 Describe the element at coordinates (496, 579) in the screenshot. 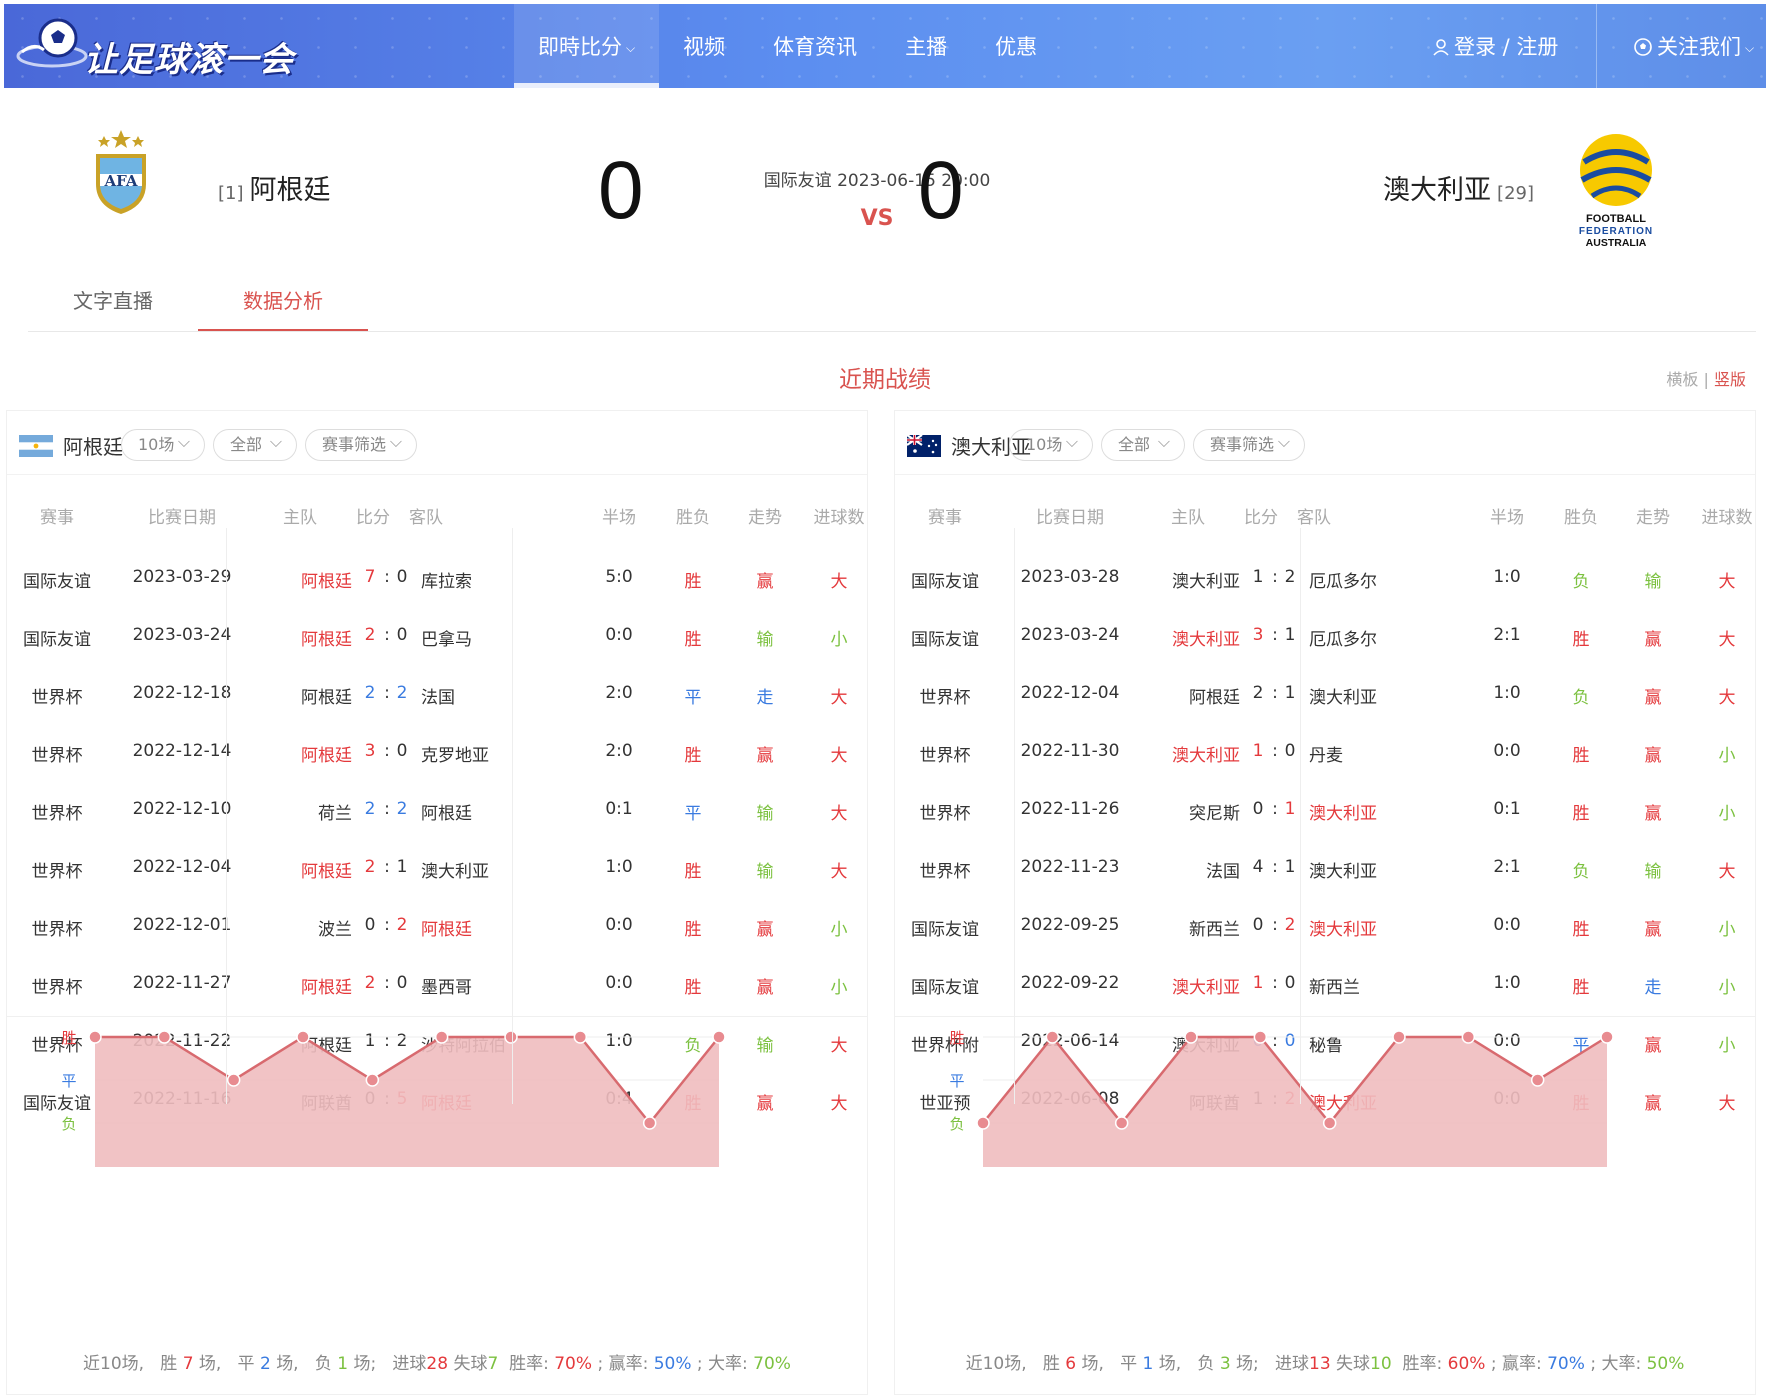

I see `away-team-cell: 库拉索` at that location.